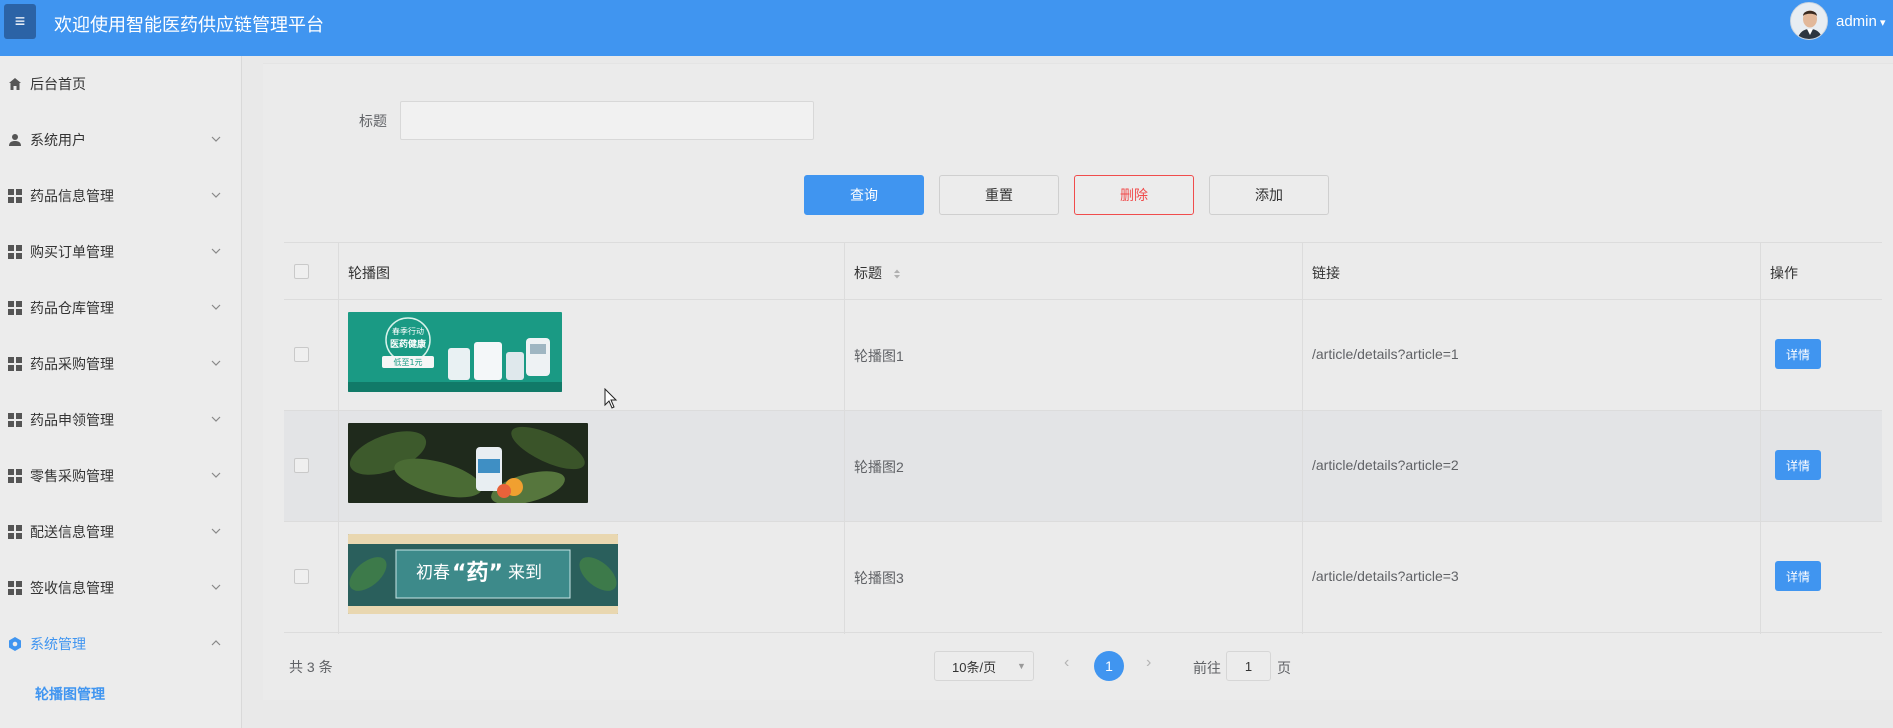 This screenshot has height=728, width=1893. What do you see at coordinates (946, 28) in the screenshot?
I see `top-header: ≡ 欢迎使用智能医药供应链管理平台 admin ▾` at bounding box center [946, 28].